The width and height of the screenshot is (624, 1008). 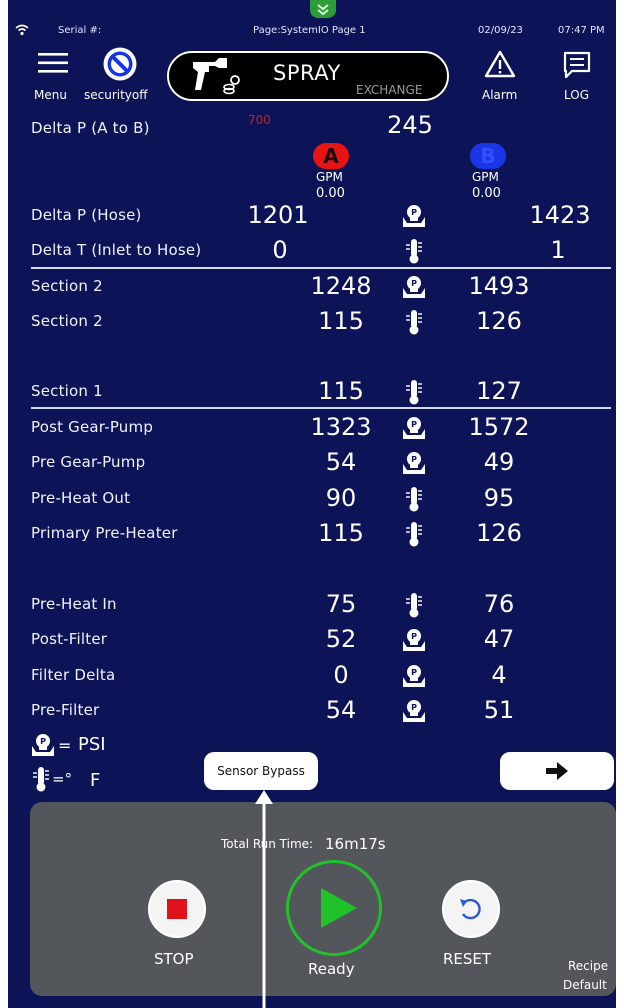 I want to click on side-a-badge: A, so click(x=331, y=156).